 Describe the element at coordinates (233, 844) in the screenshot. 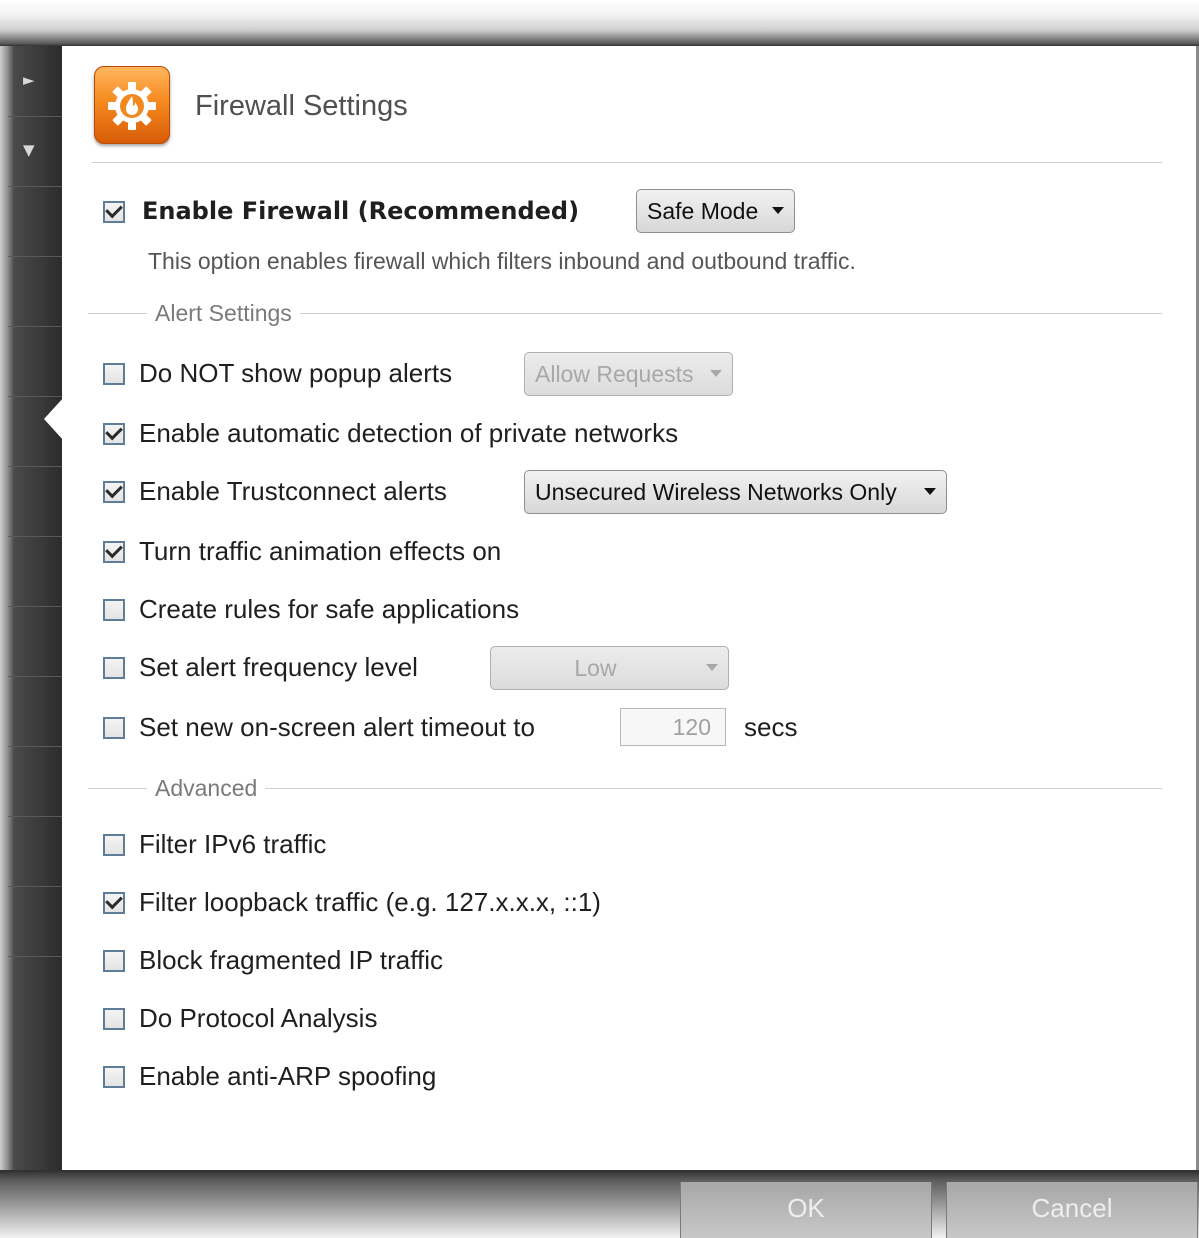

I see `filter-ipv6-label: Filter IPv6 traffic` at that location.